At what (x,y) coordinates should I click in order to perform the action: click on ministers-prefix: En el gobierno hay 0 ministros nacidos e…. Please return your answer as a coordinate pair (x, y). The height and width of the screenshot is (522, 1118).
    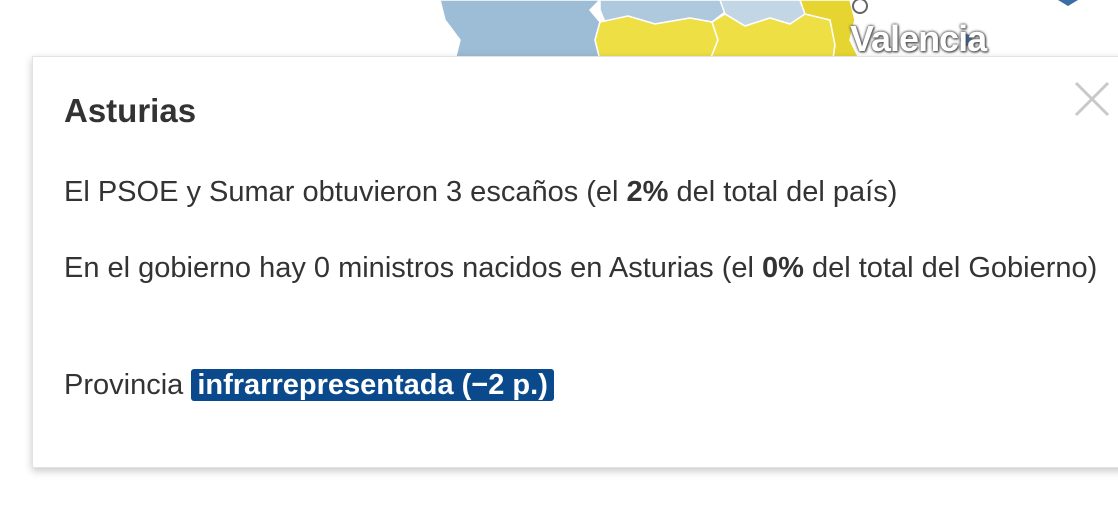
    Looking at the image, I should click on (413, 268).